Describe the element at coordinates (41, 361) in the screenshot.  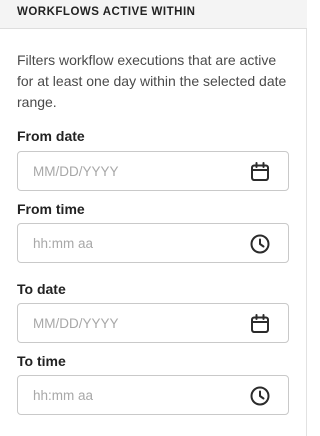
I see `to-time-label: To time` at that location.